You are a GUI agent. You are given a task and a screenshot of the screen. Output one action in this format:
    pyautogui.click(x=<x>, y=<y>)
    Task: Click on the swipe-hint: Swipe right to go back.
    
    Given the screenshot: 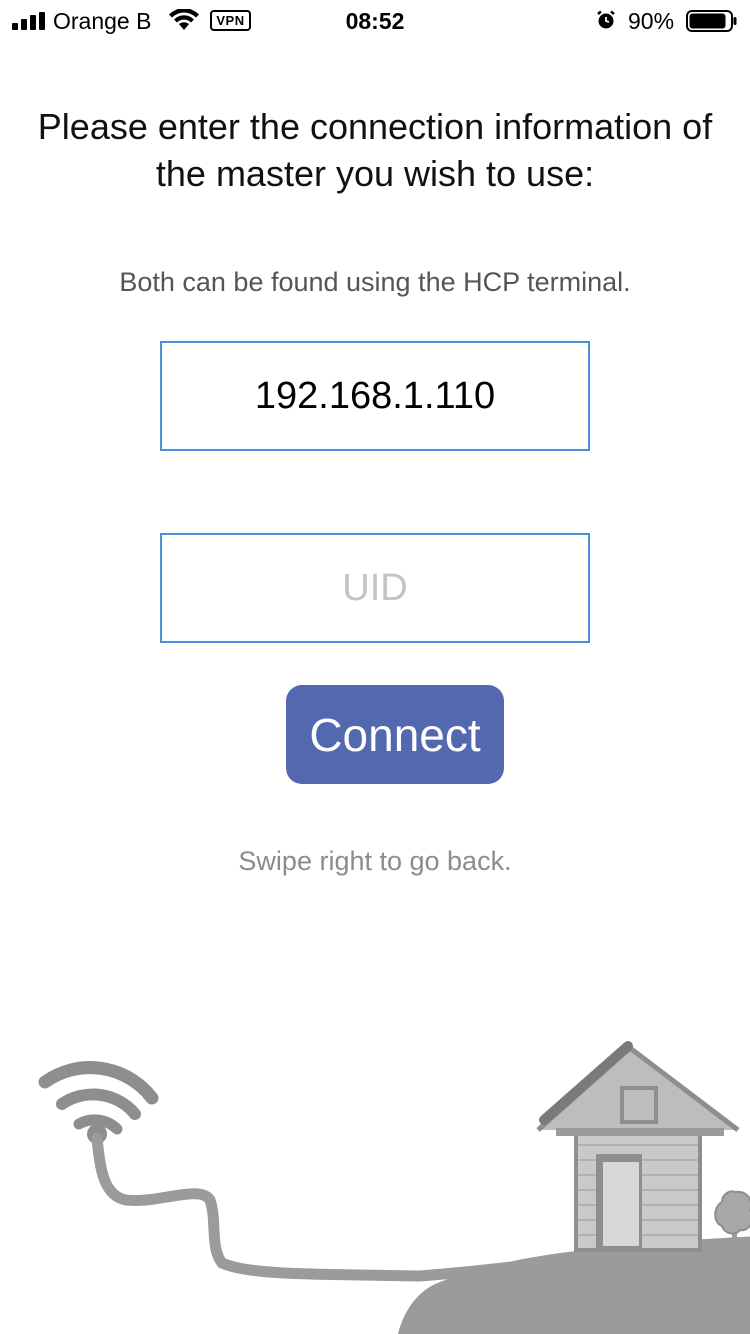 What is the action you would take?
    pyautogui.click(x=375, y=861)
    